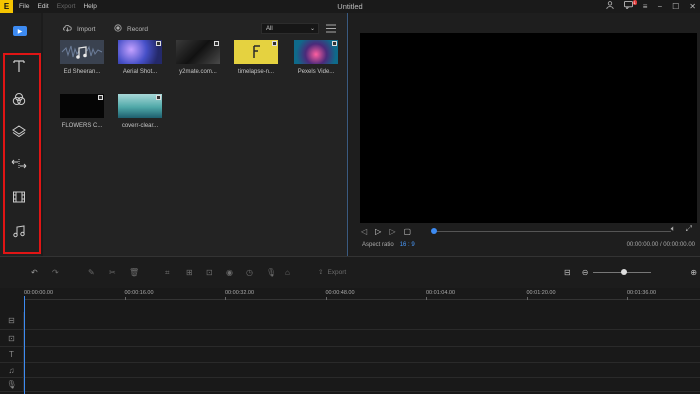 Image resolution: width=700 pixels, height=394 pixels. I want to click on zoom-in-icon: ⊕, so click(693, 272).